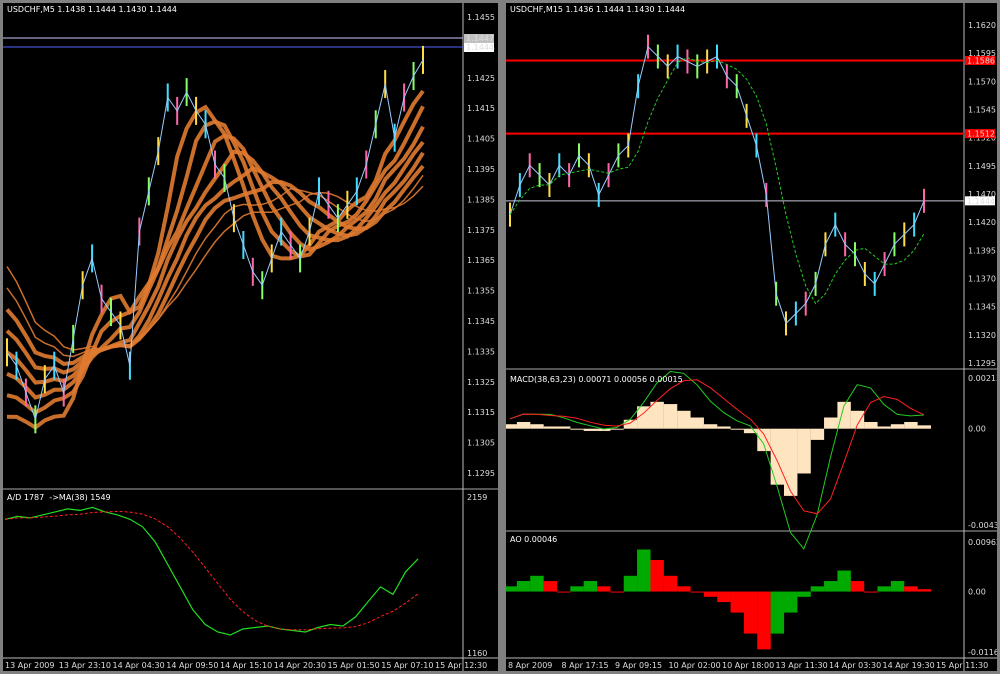 Image resolution: width=1000 pixels, height=674 pixels. Describe the element at coordinates (481, 139) in the screenshot. I see `left-price-tick: 1.1405` at that location.